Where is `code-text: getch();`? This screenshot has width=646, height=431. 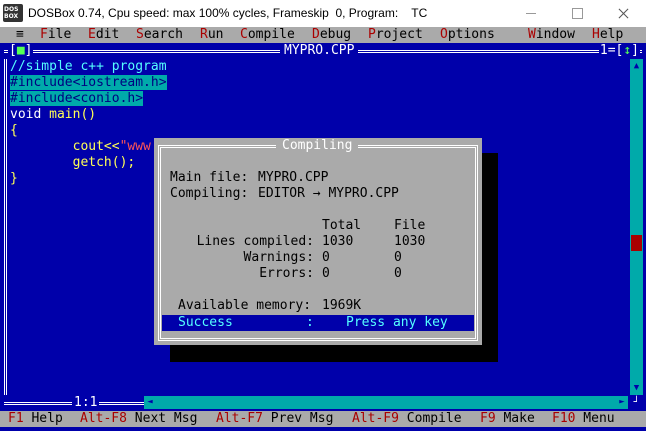
code-text: getch(); is located at coordinates (73, 162).